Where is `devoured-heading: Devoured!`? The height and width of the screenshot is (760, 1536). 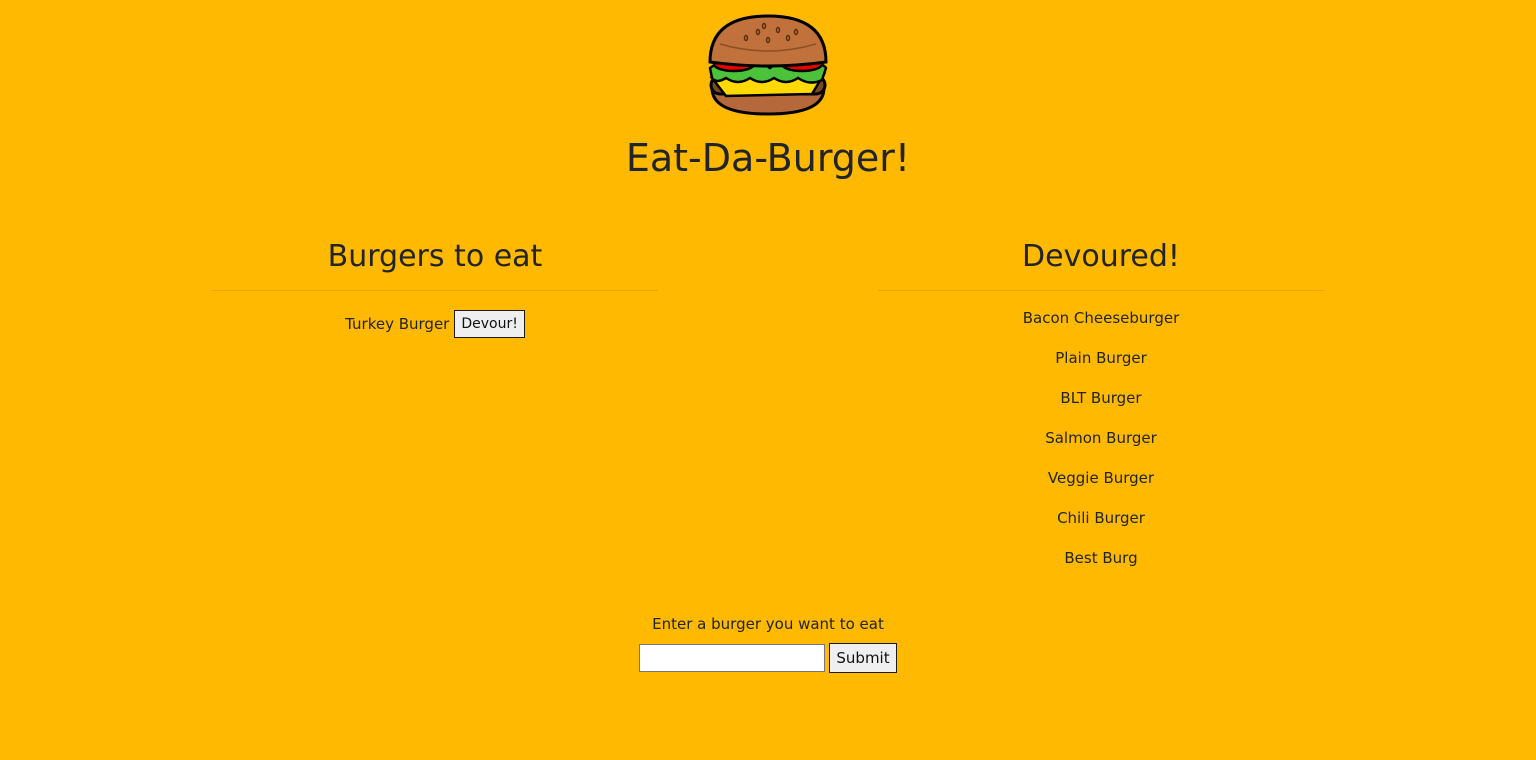
devoured-heading: Devoured! is located at coordinates (1101, 261).